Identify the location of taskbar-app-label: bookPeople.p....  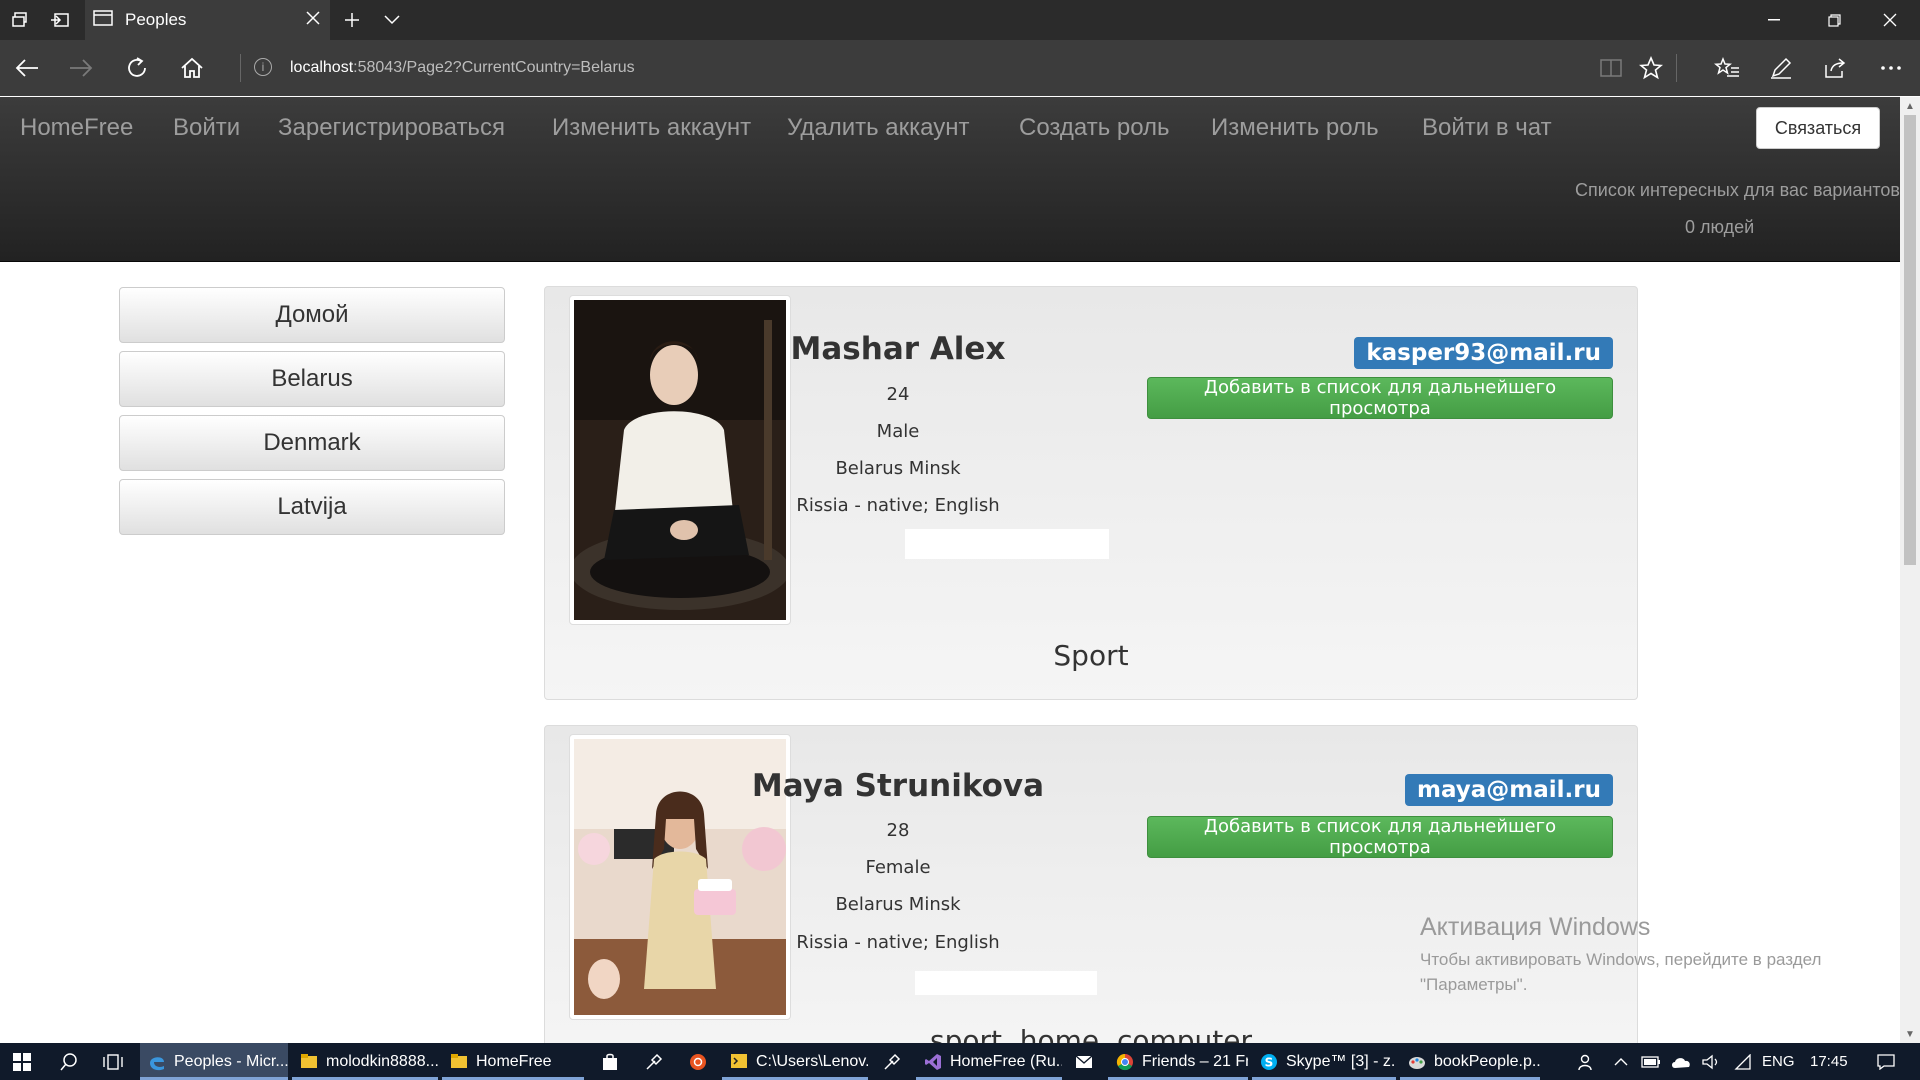
(1487, 1061).